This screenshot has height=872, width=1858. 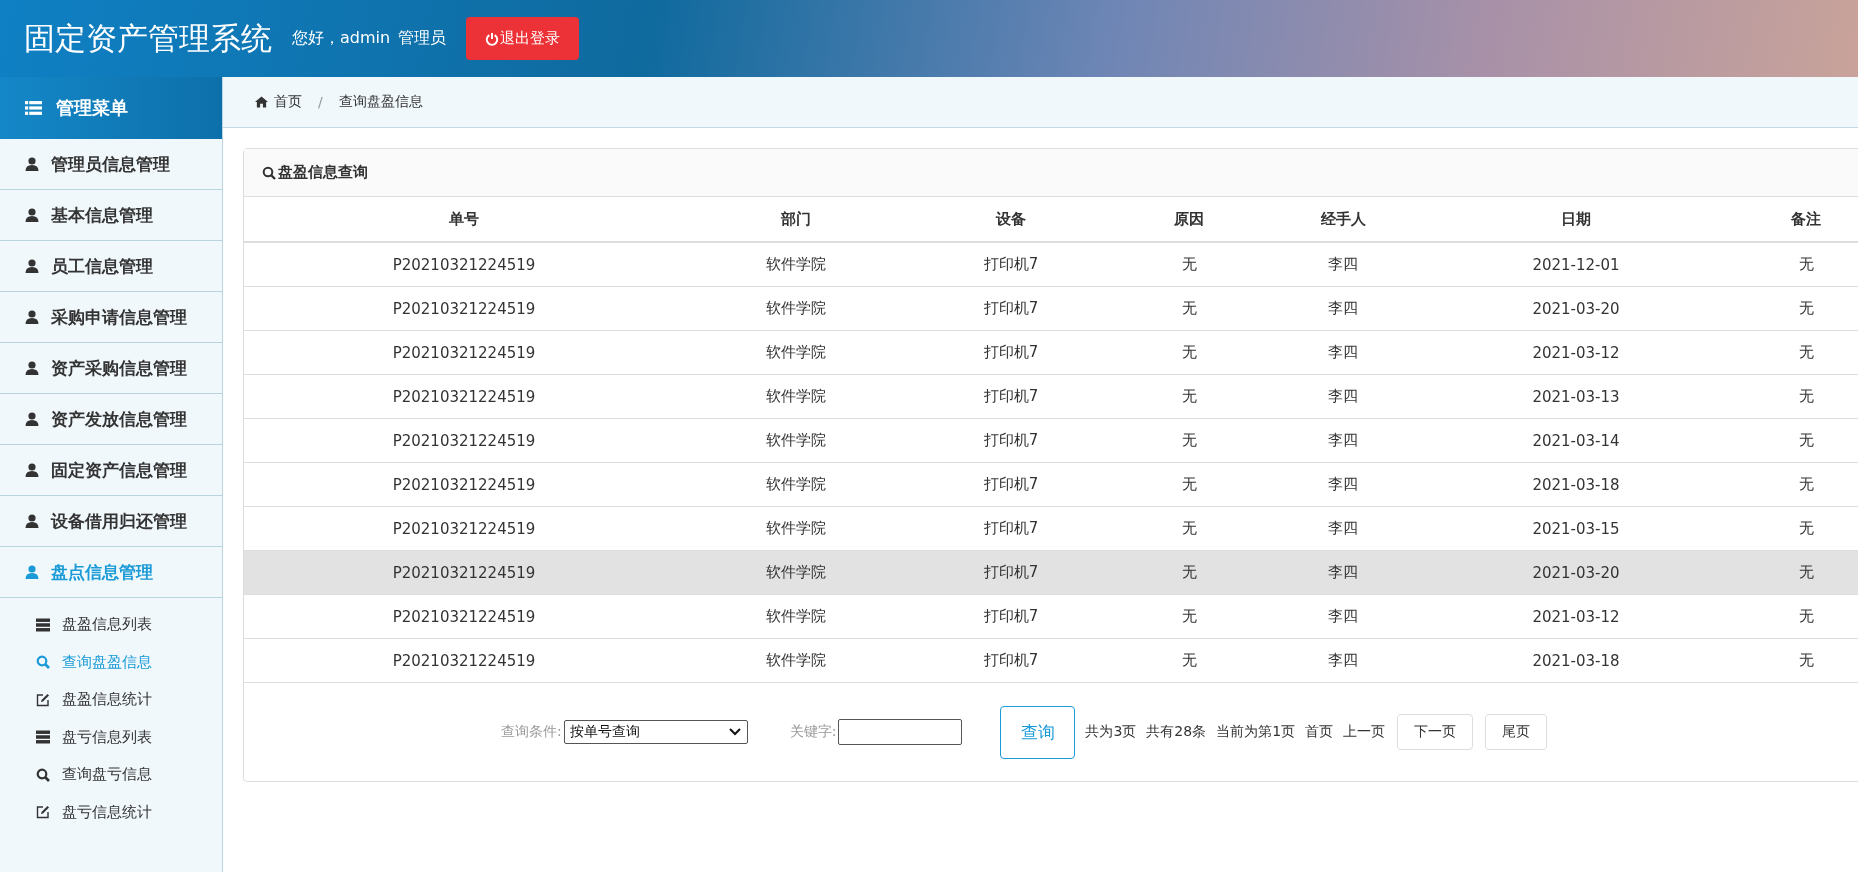 I want to click on condition-select: 按单号查询, so click(x=655, y=732).